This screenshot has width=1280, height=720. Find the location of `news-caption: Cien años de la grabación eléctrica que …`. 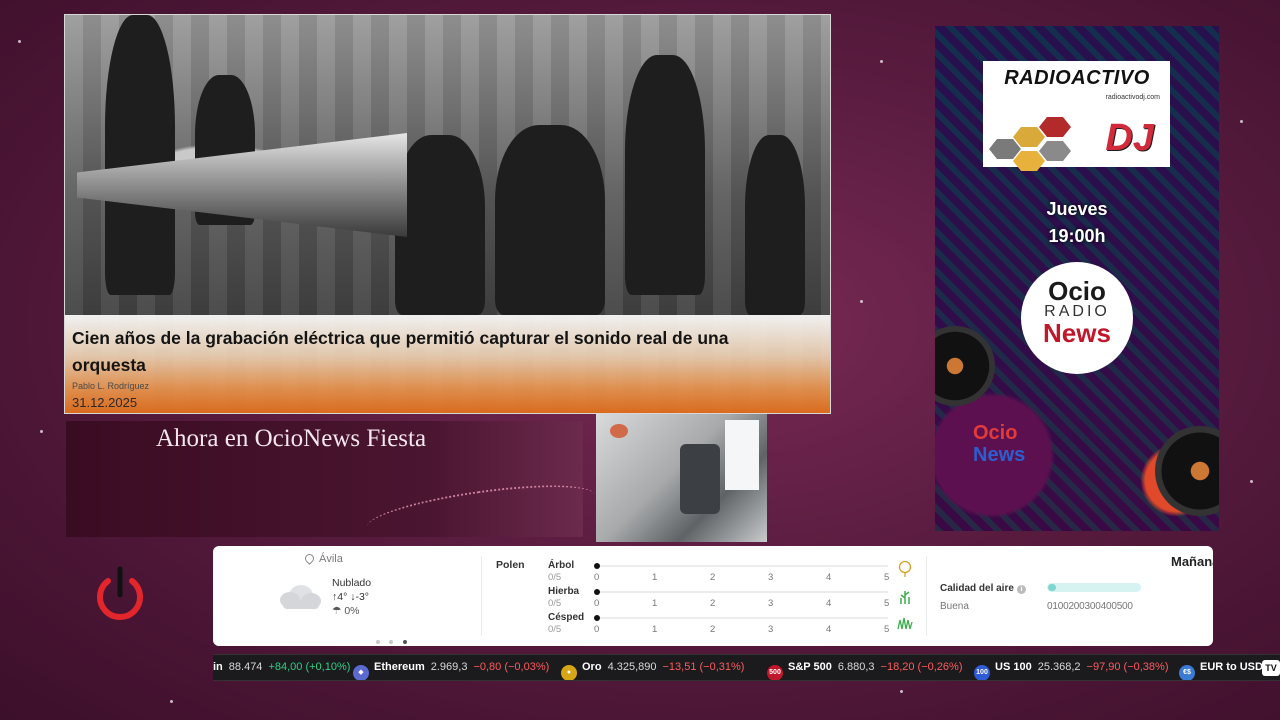

news-caption: Cien años de la grabación eléctrica que … is located at coordinates (447, 364).